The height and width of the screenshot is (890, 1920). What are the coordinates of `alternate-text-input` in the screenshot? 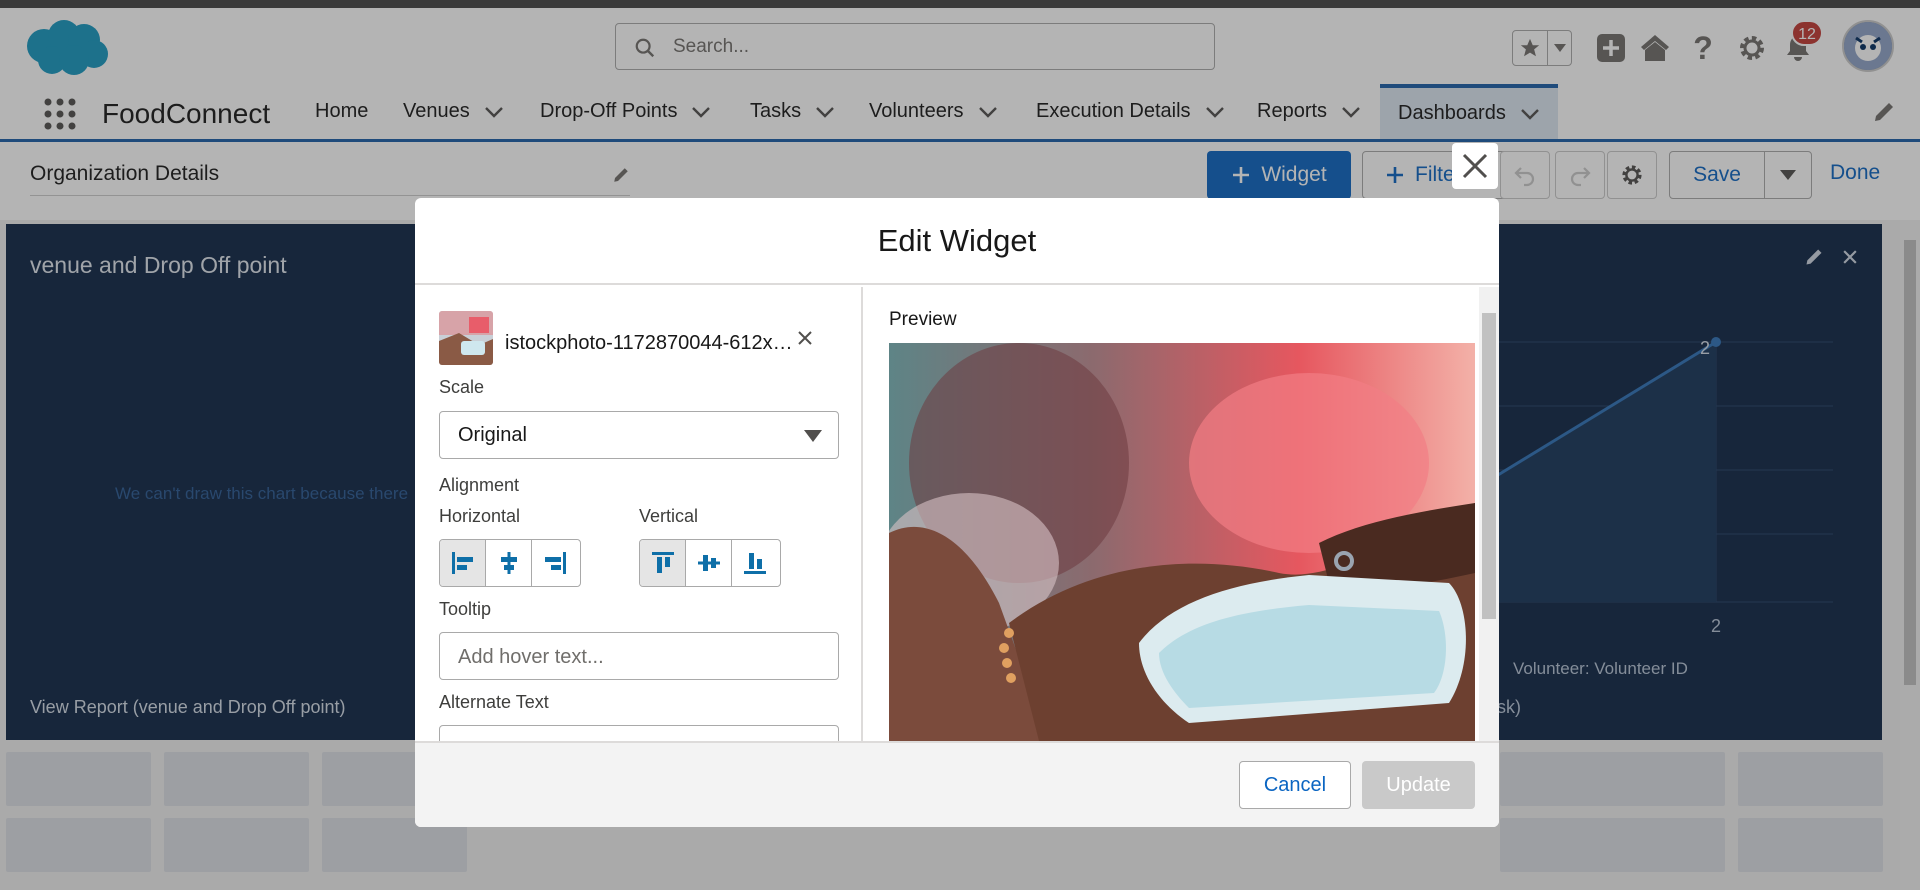 It's located at (639, 733).